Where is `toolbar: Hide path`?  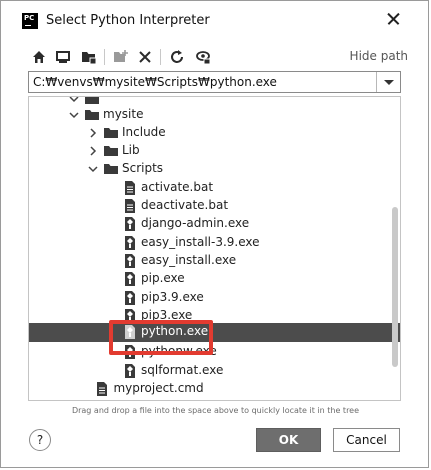
toolbar: Hide path is located at coordinates (218, 57).